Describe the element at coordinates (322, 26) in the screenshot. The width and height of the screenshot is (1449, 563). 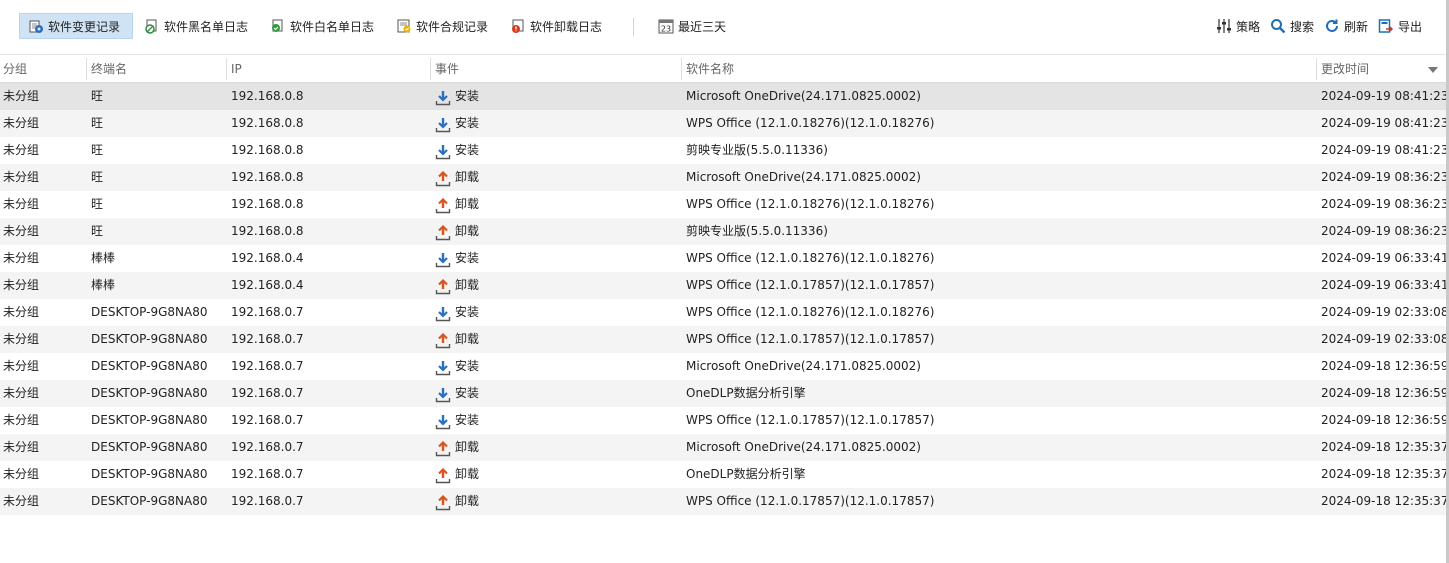
I see `software-whitelist-log-button: 软件白名单日志` at that location.